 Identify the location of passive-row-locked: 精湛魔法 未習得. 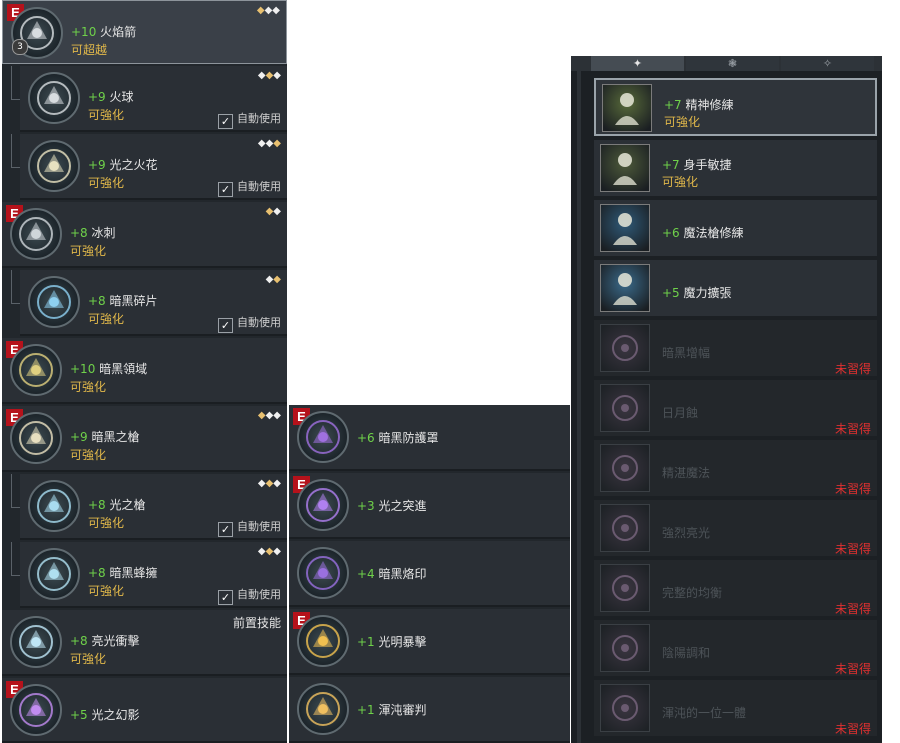
(735, 469).